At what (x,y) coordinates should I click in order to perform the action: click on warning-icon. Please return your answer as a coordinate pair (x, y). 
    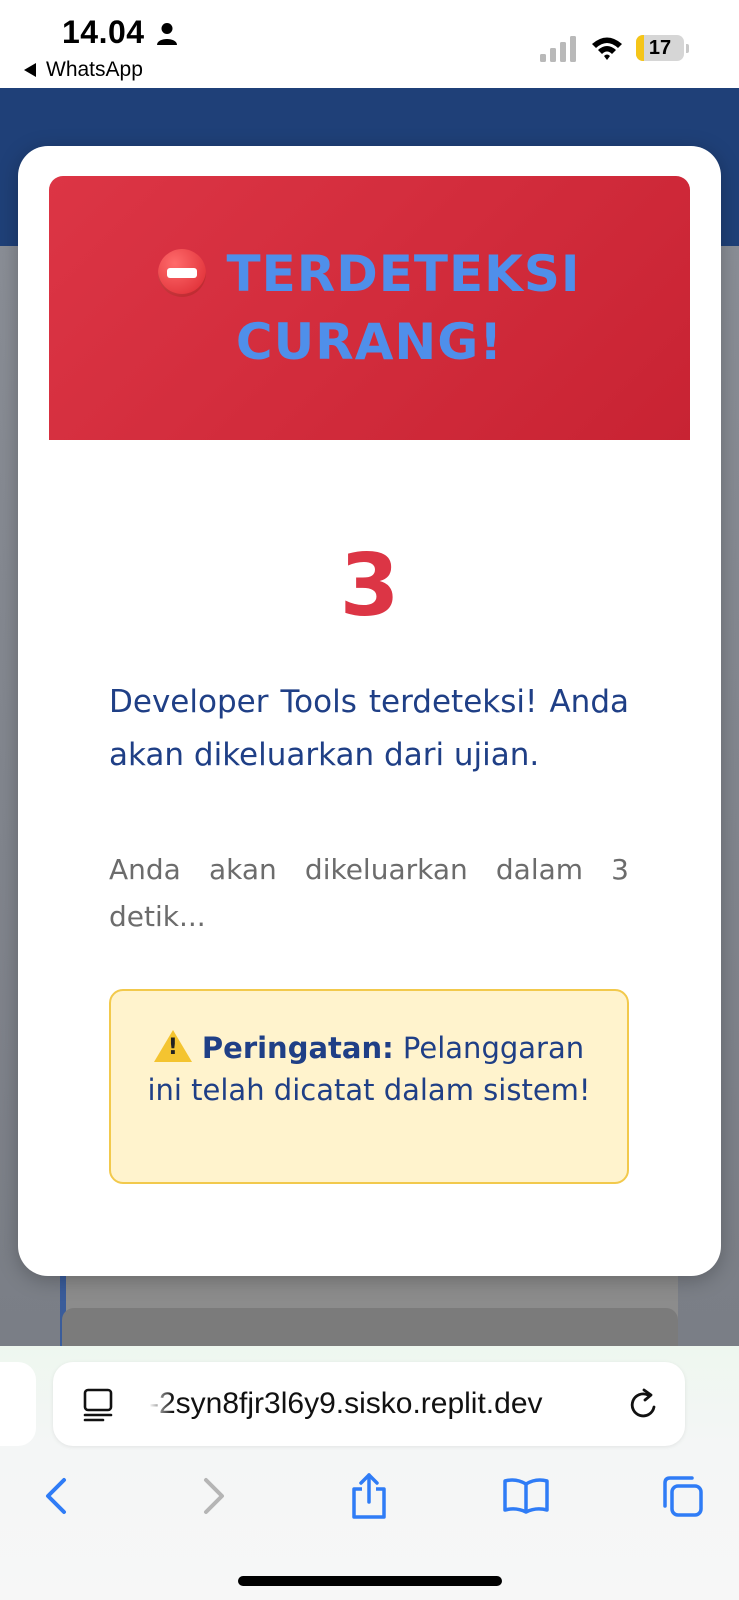
    Looking at the image, I should click on (172, 1046).